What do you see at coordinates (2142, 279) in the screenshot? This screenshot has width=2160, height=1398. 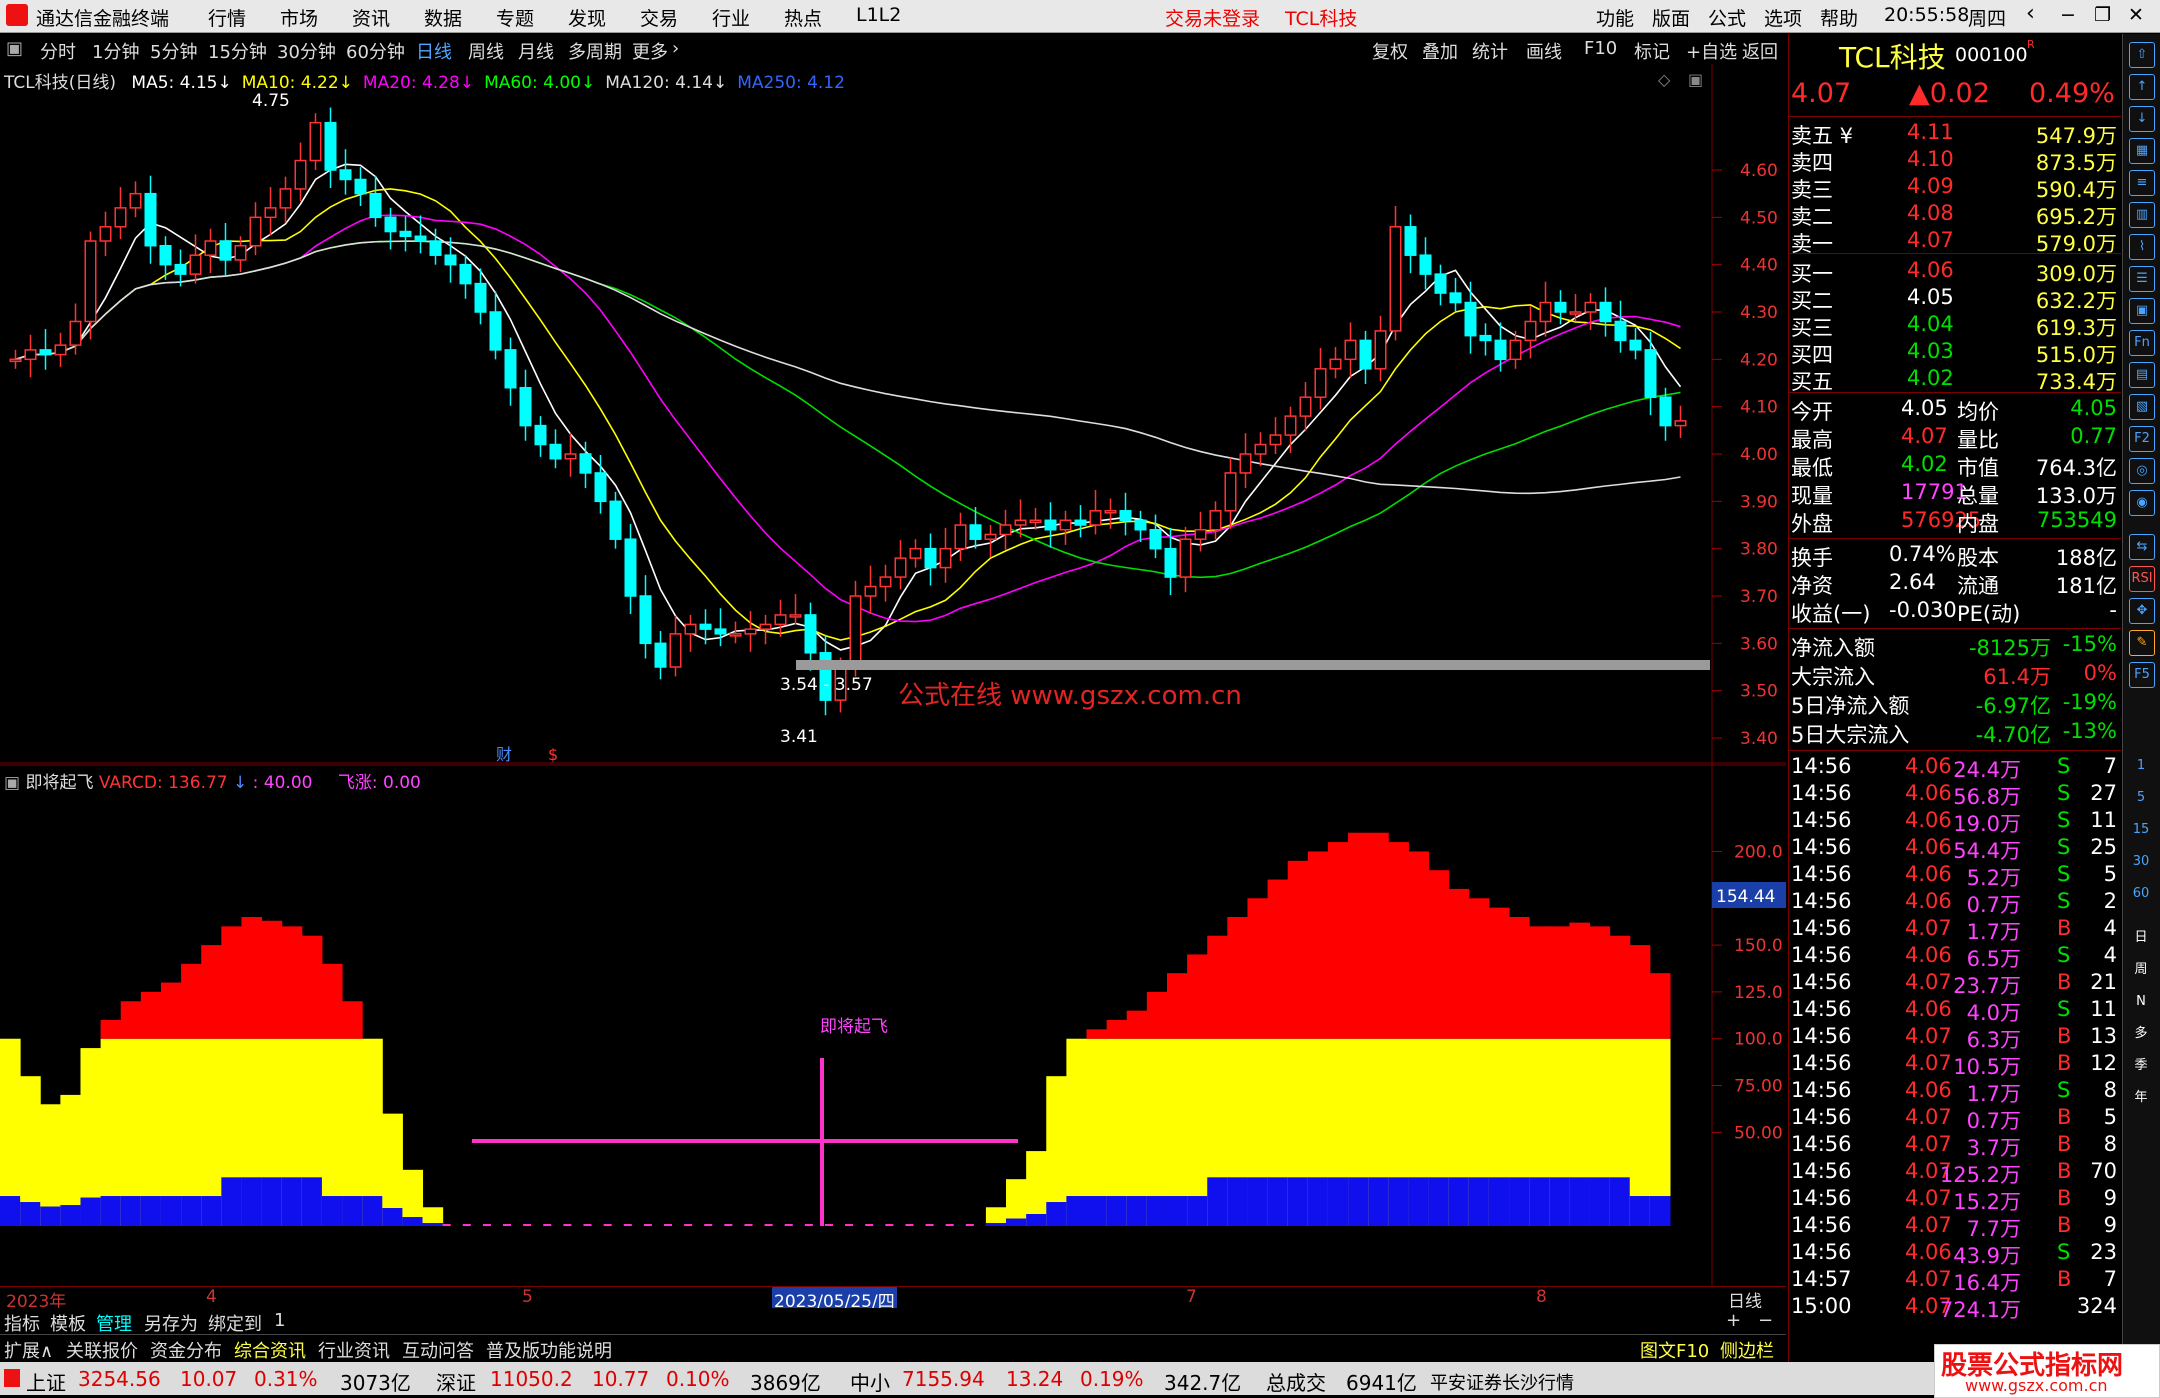 I see `tool-icon-8: ☰` at bounding box center [2142, 279].